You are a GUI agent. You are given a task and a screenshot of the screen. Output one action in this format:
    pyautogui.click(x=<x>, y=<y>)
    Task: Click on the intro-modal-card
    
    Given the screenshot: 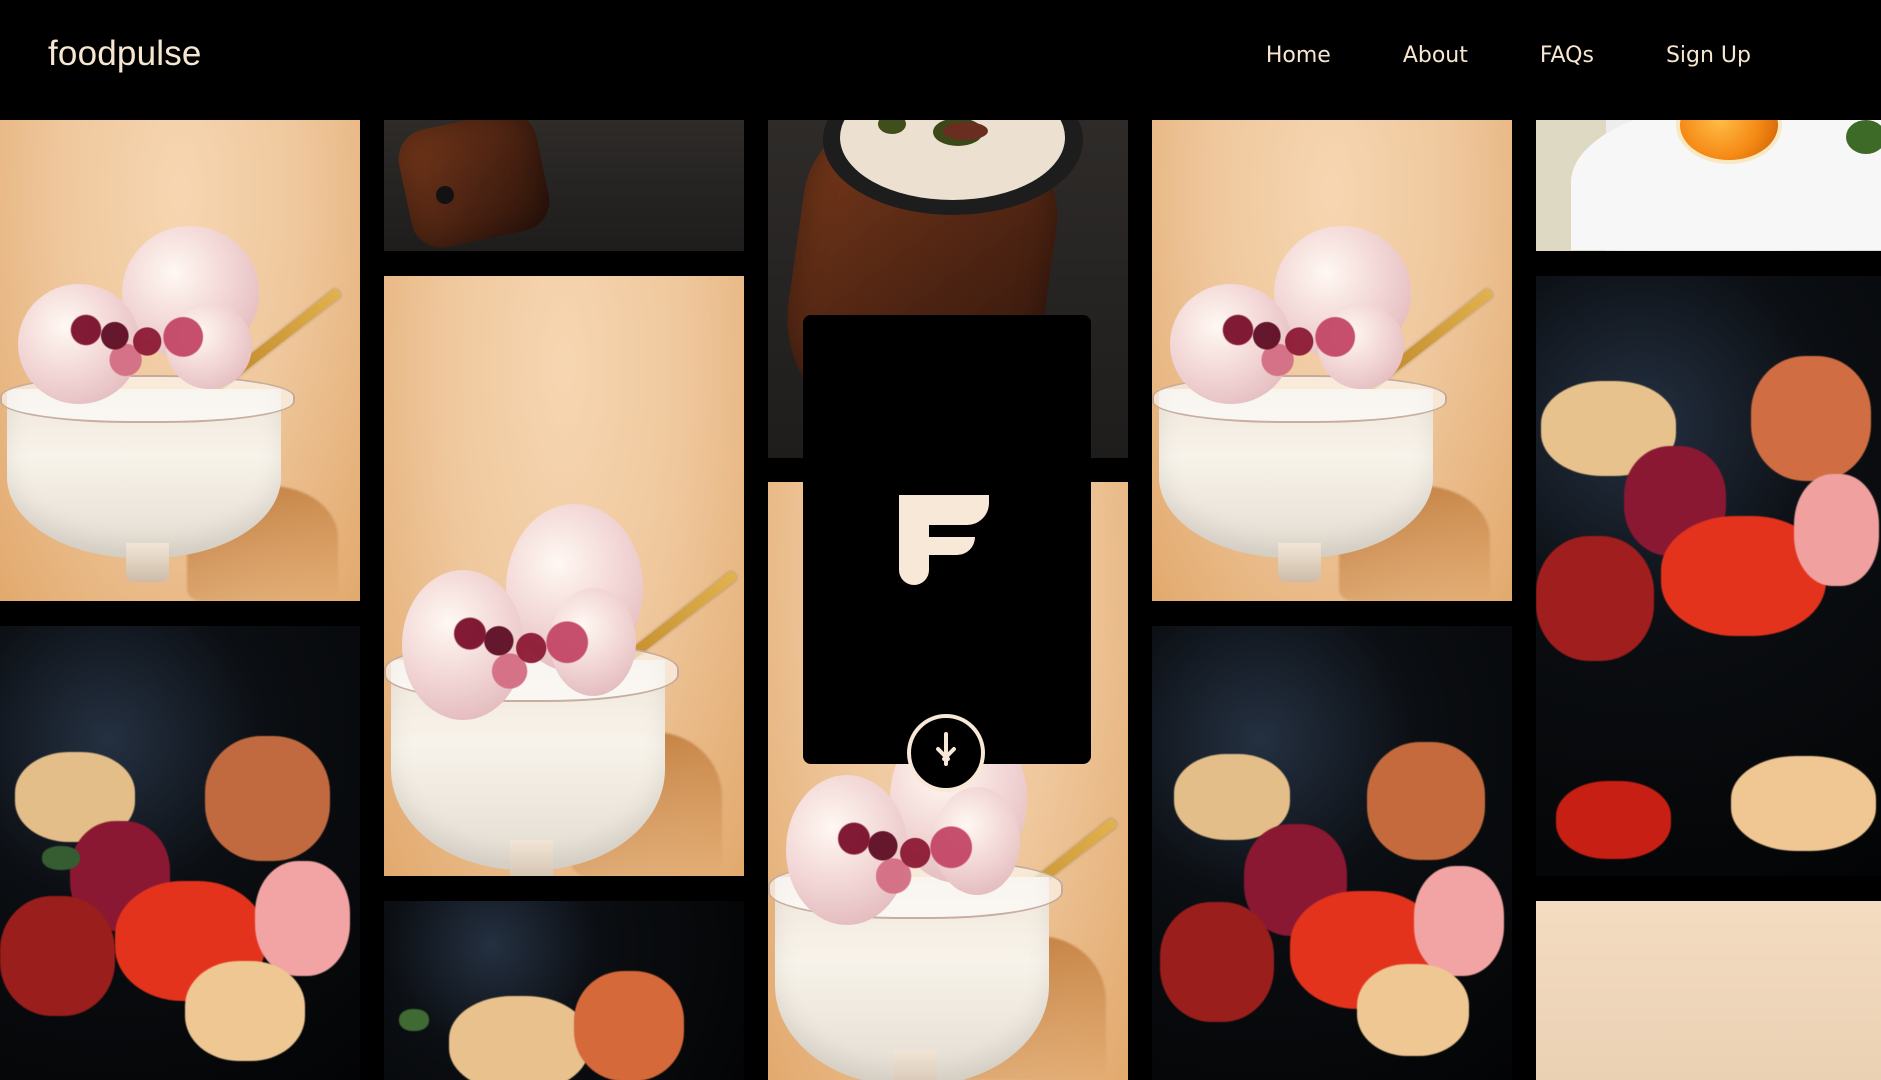 What is the action you would take?
    pyautogui.click(x=947, y=553)
    